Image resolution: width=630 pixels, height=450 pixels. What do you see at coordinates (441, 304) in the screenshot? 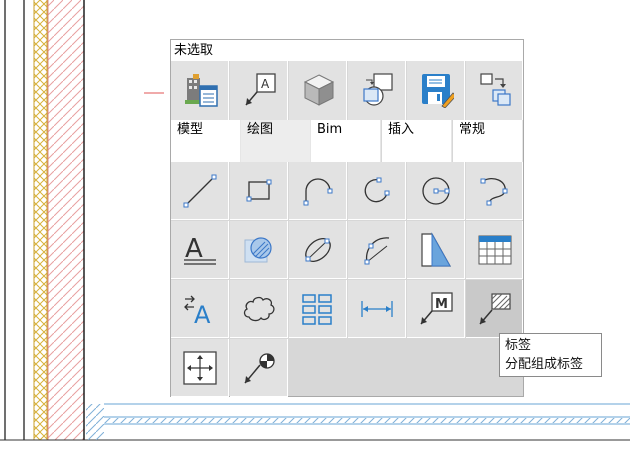
I see `svg-text: M` at bounding box center [441, 304].